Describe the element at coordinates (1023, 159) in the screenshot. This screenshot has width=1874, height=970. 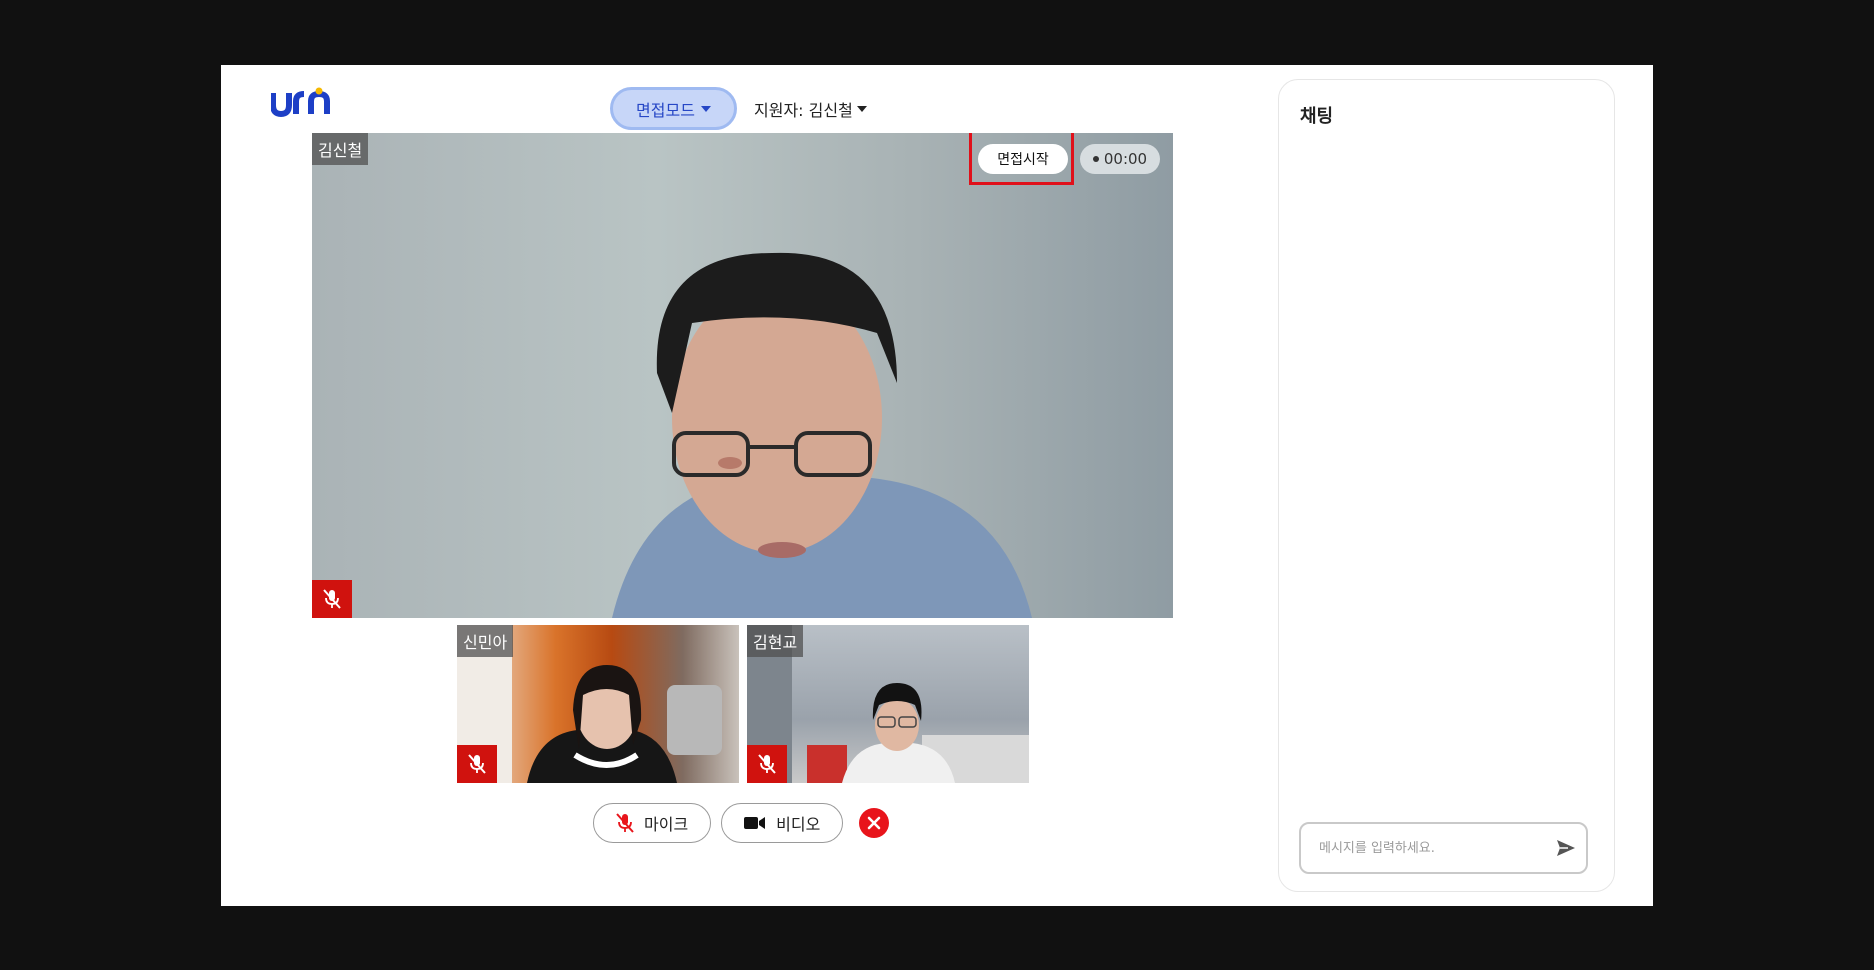
I see `start-interview-button: 면접시작` at that location.